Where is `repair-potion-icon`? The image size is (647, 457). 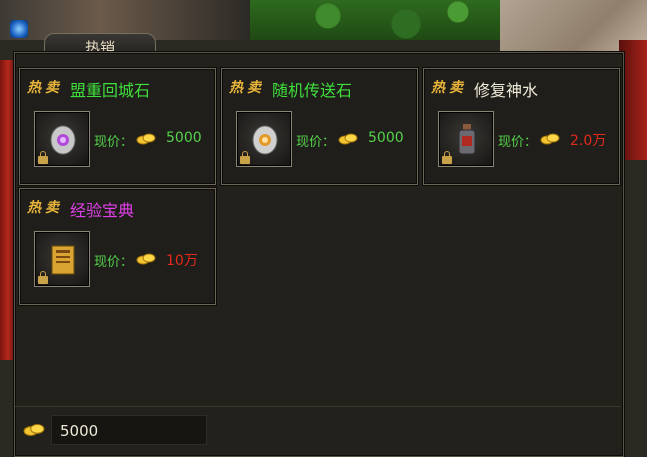
repair-potion-icon is located at coordinates (467, 139).